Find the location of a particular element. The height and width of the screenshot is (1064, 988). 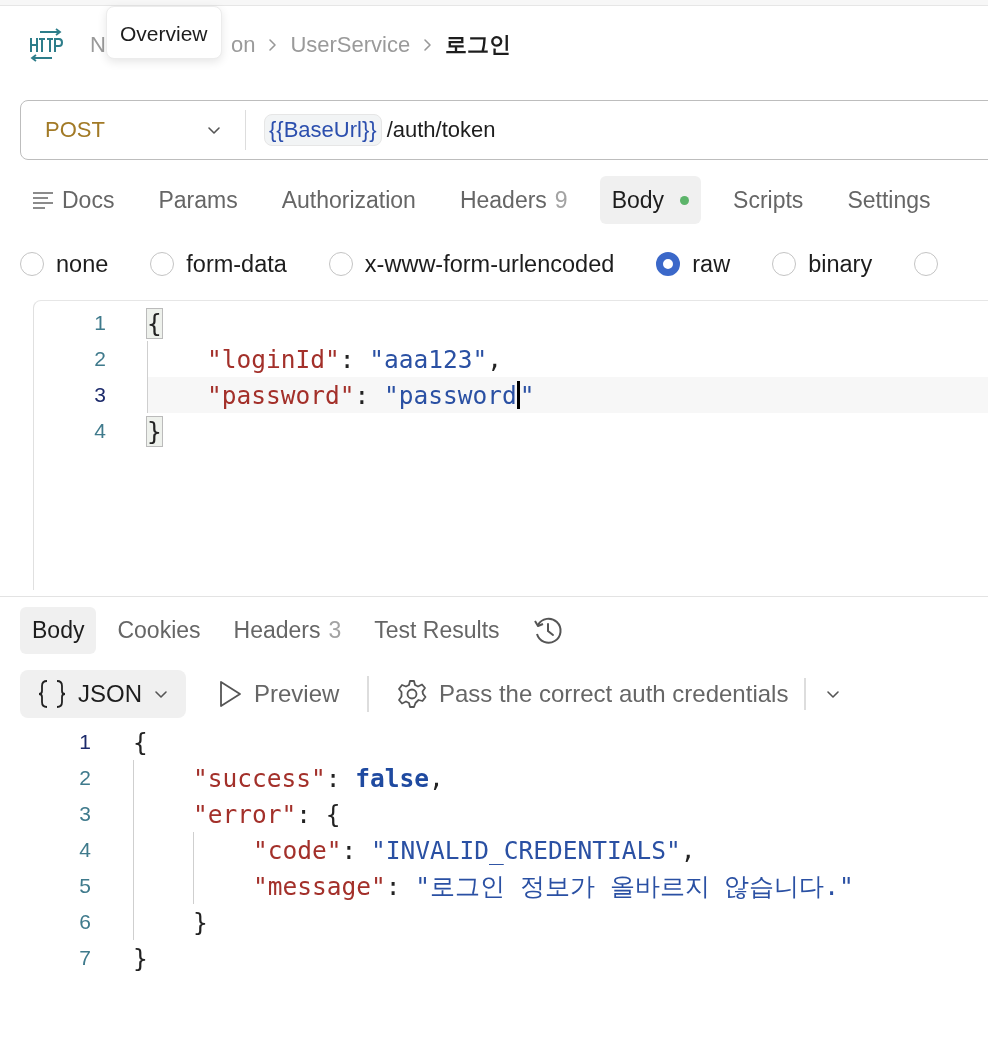

matched-brace: } is located at coordinates (154, 431).